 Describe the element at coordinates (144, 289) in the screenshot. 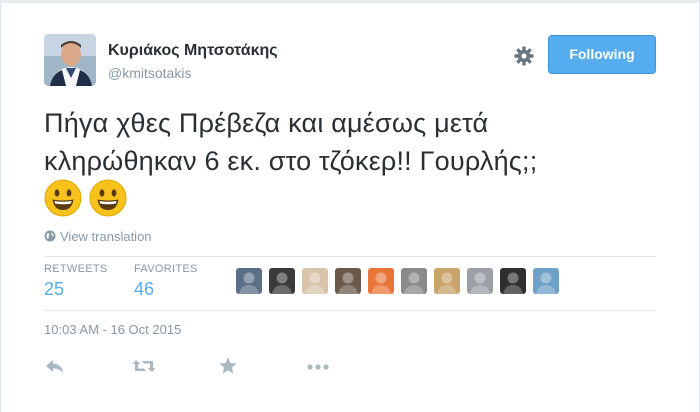

I see `favorites-count: 46` at that location.